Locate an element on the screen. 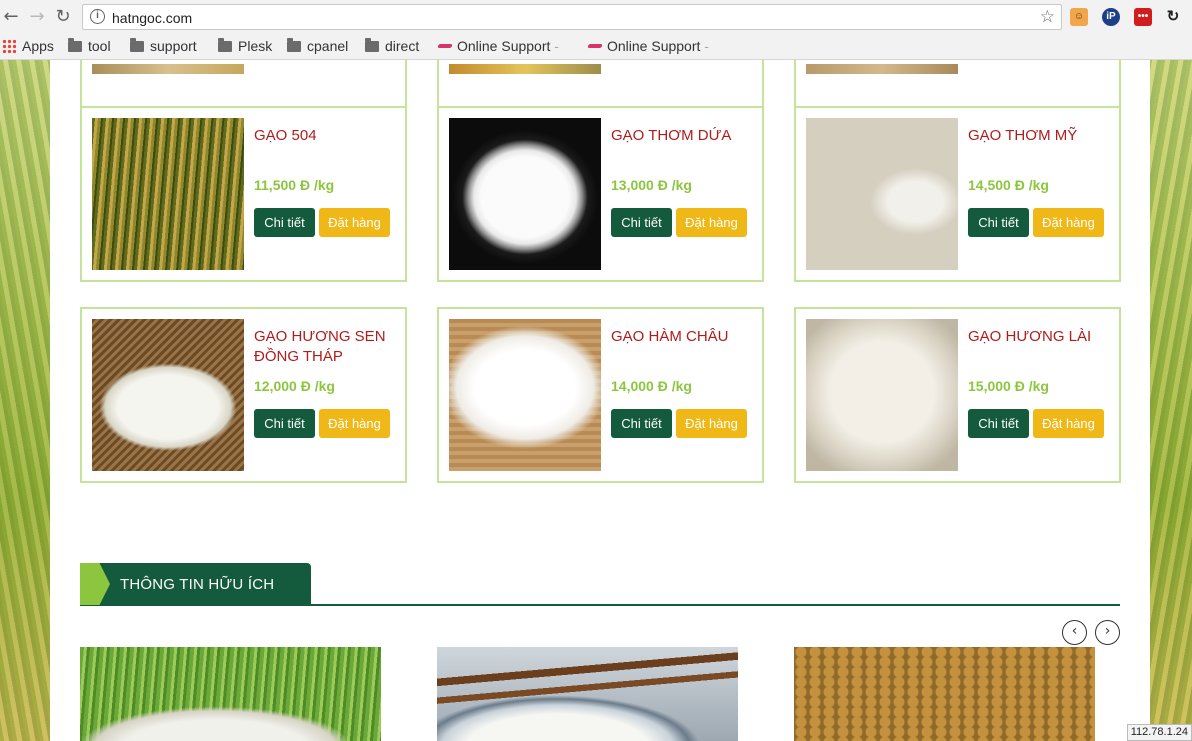 The width and height of the screenshot is (1192, 741). product-name: GẠO HƯƠNG LÀI is located at coordinates (1038, 337).